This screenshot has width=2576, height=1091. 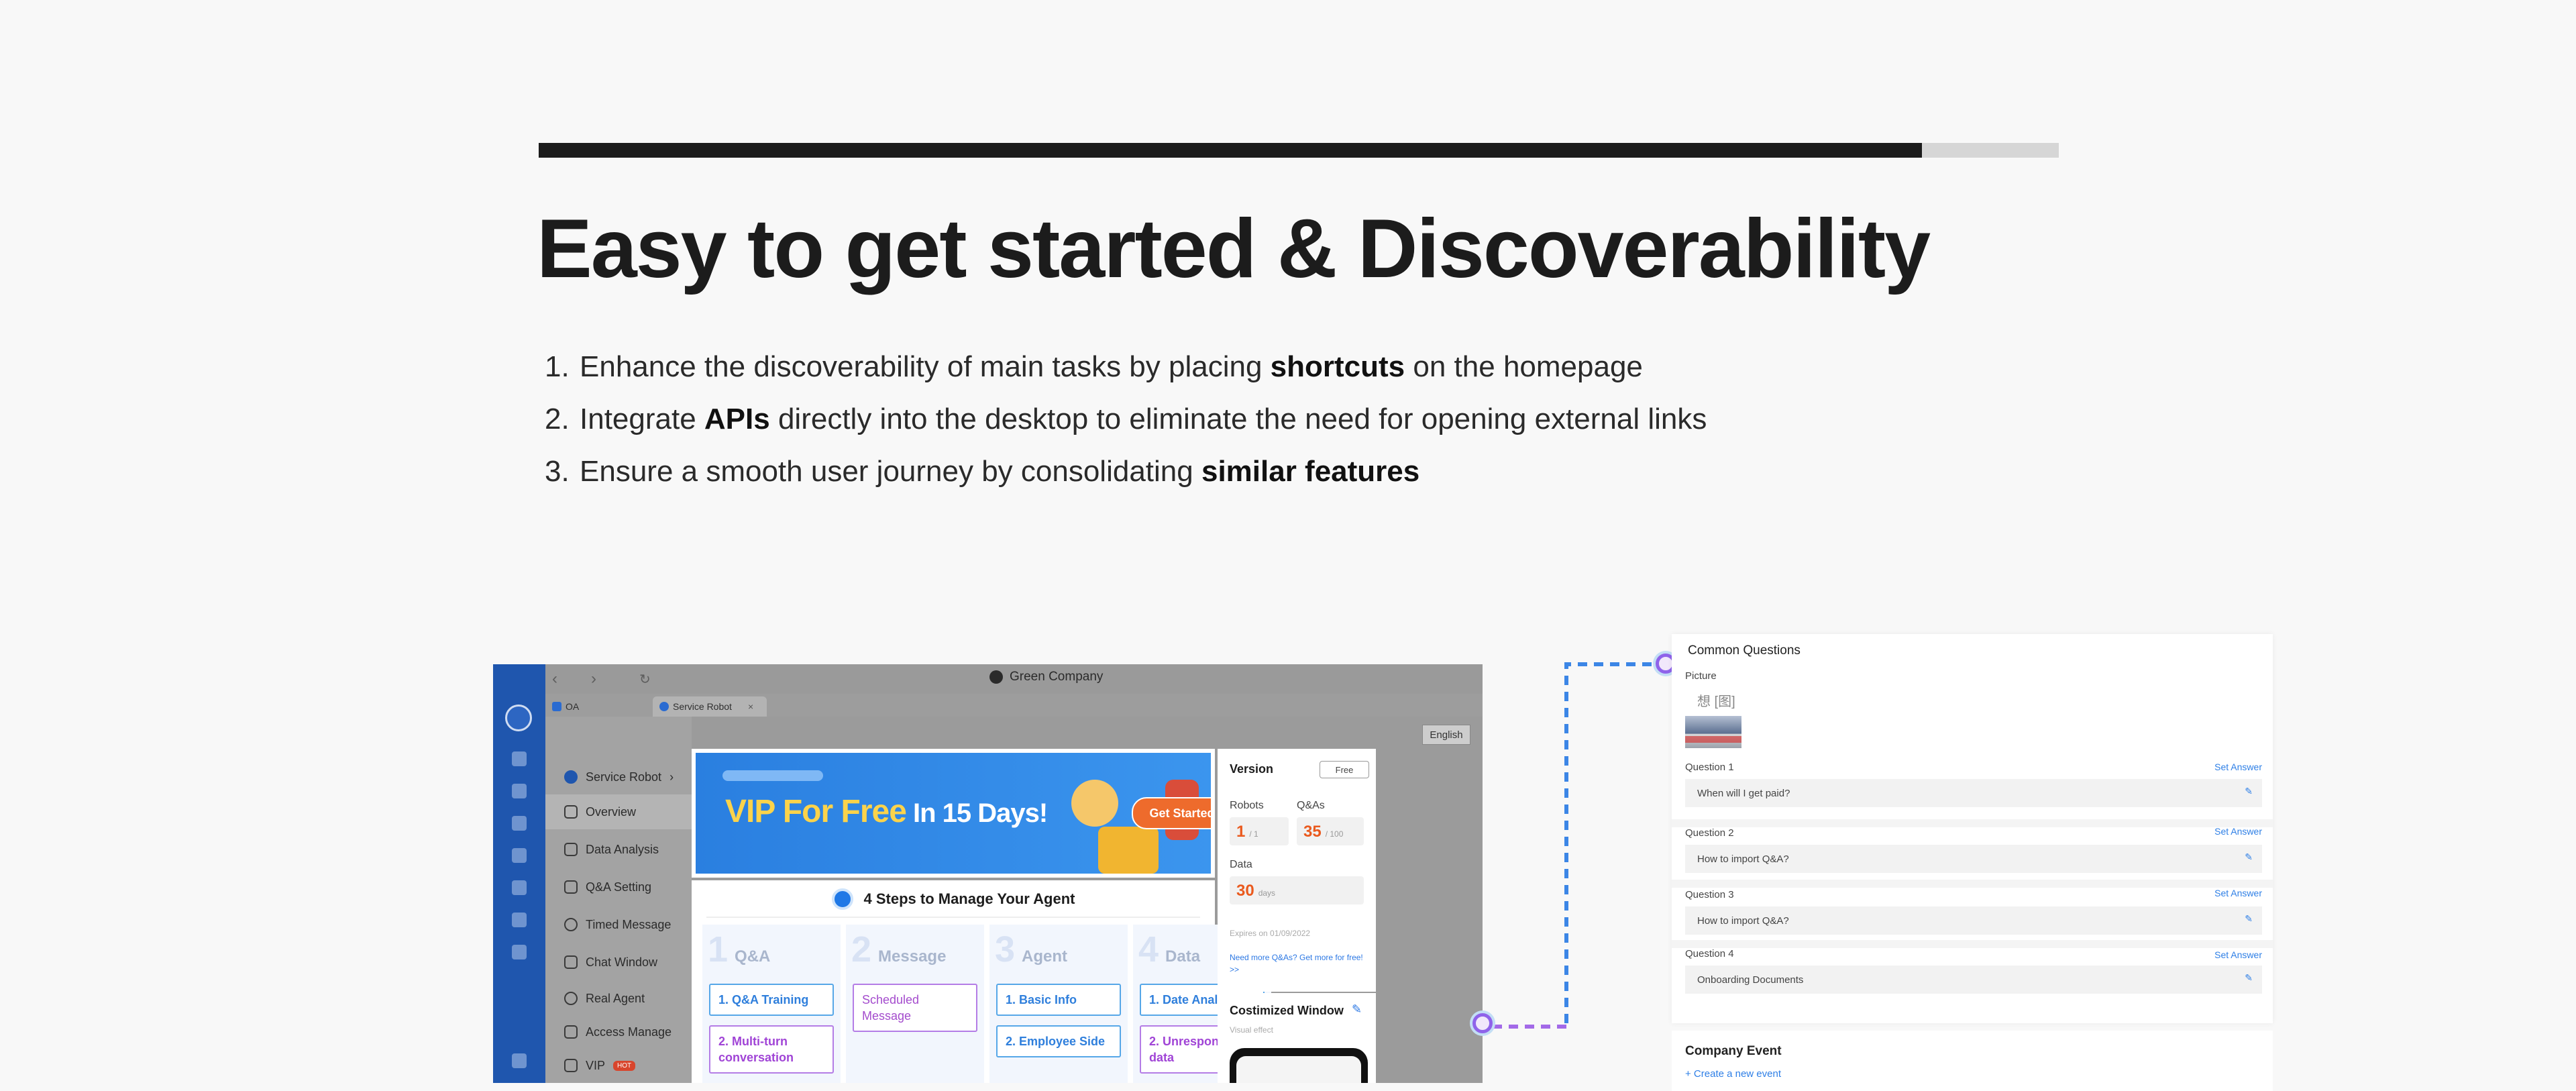 I want to click on expiry-text: Expires on 01/09/2022, so click(x=1270, y=933).